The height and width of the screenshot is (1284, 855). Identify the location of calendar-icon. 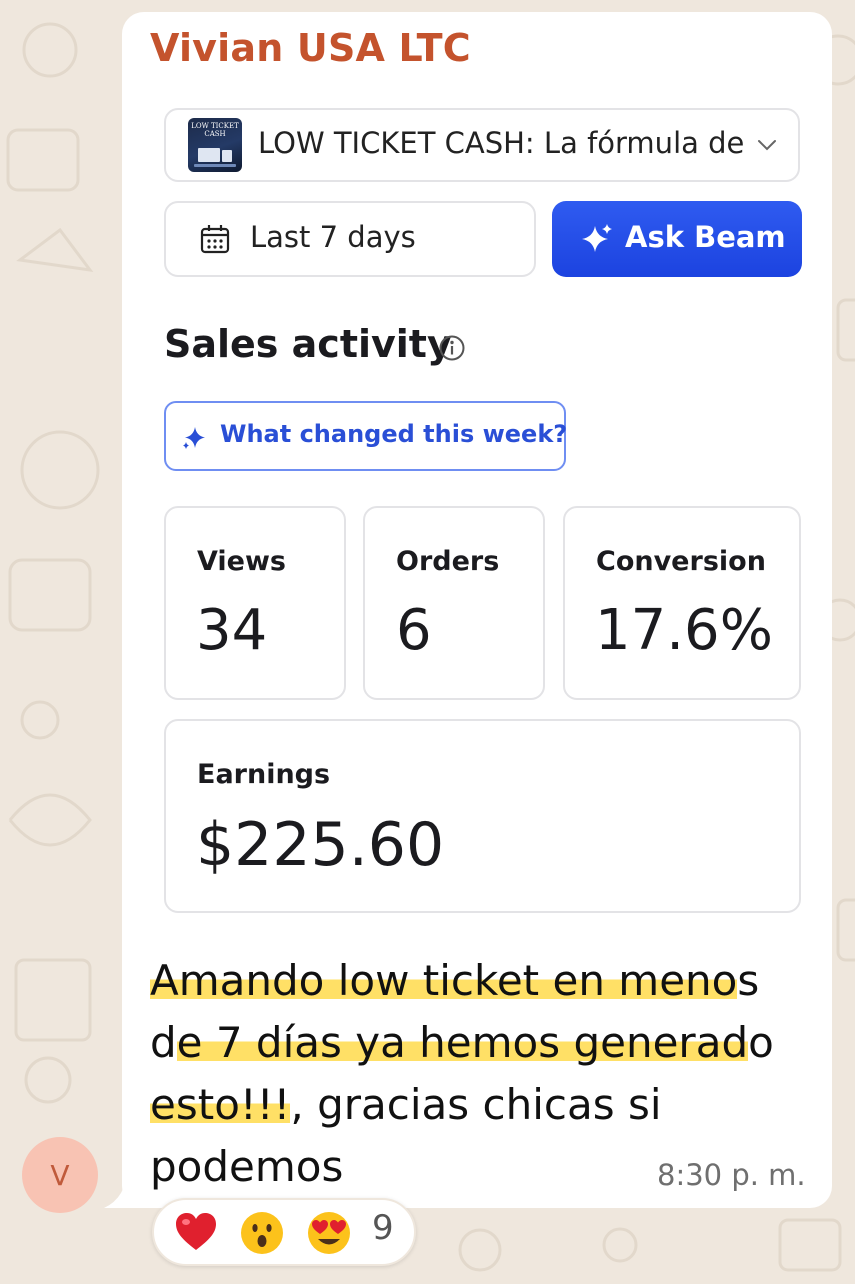
(215, 239).